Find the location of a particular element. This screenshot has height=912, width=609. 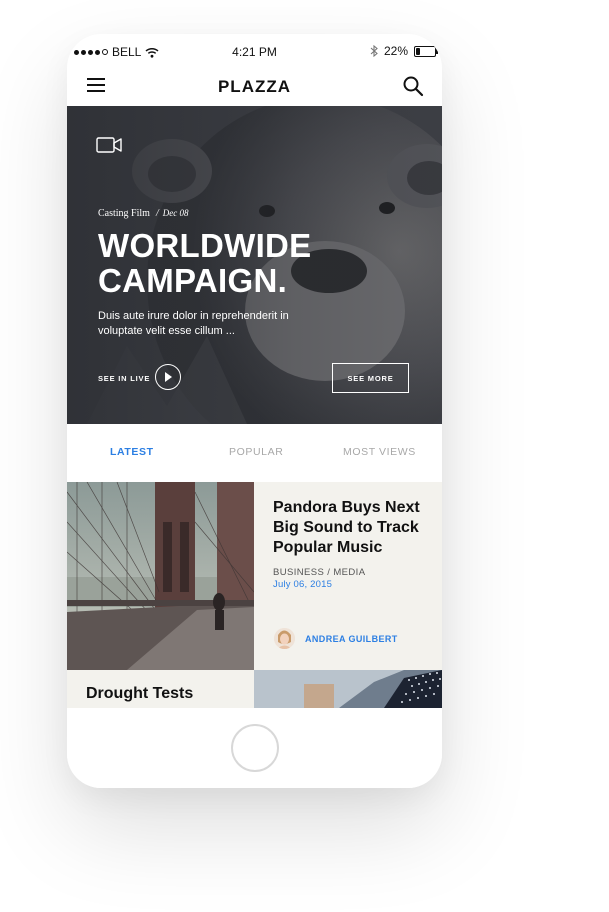

status-bar: BELL 4:21 PM 22% is located at coordinates (254, 51).